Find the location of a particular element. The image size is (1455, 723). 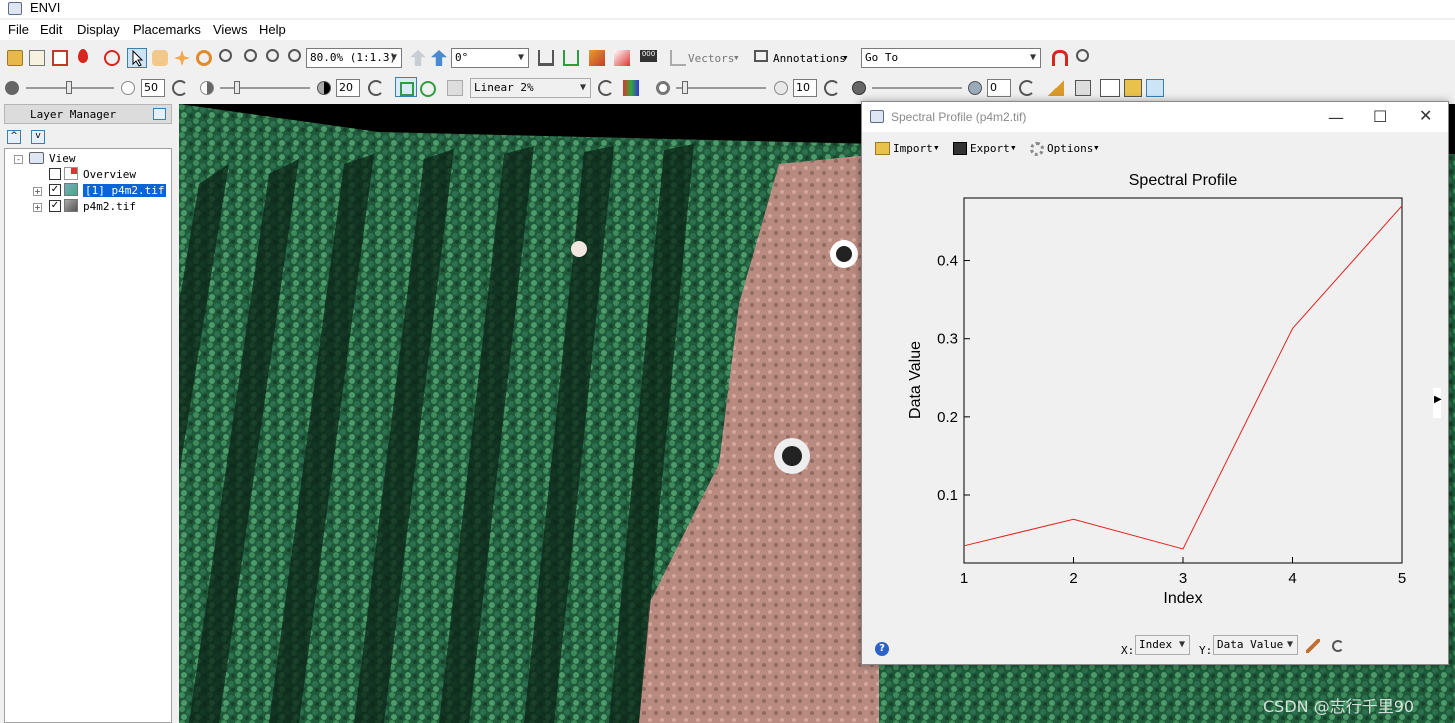

pan-hand-icon is located at coordinates (160, 58).